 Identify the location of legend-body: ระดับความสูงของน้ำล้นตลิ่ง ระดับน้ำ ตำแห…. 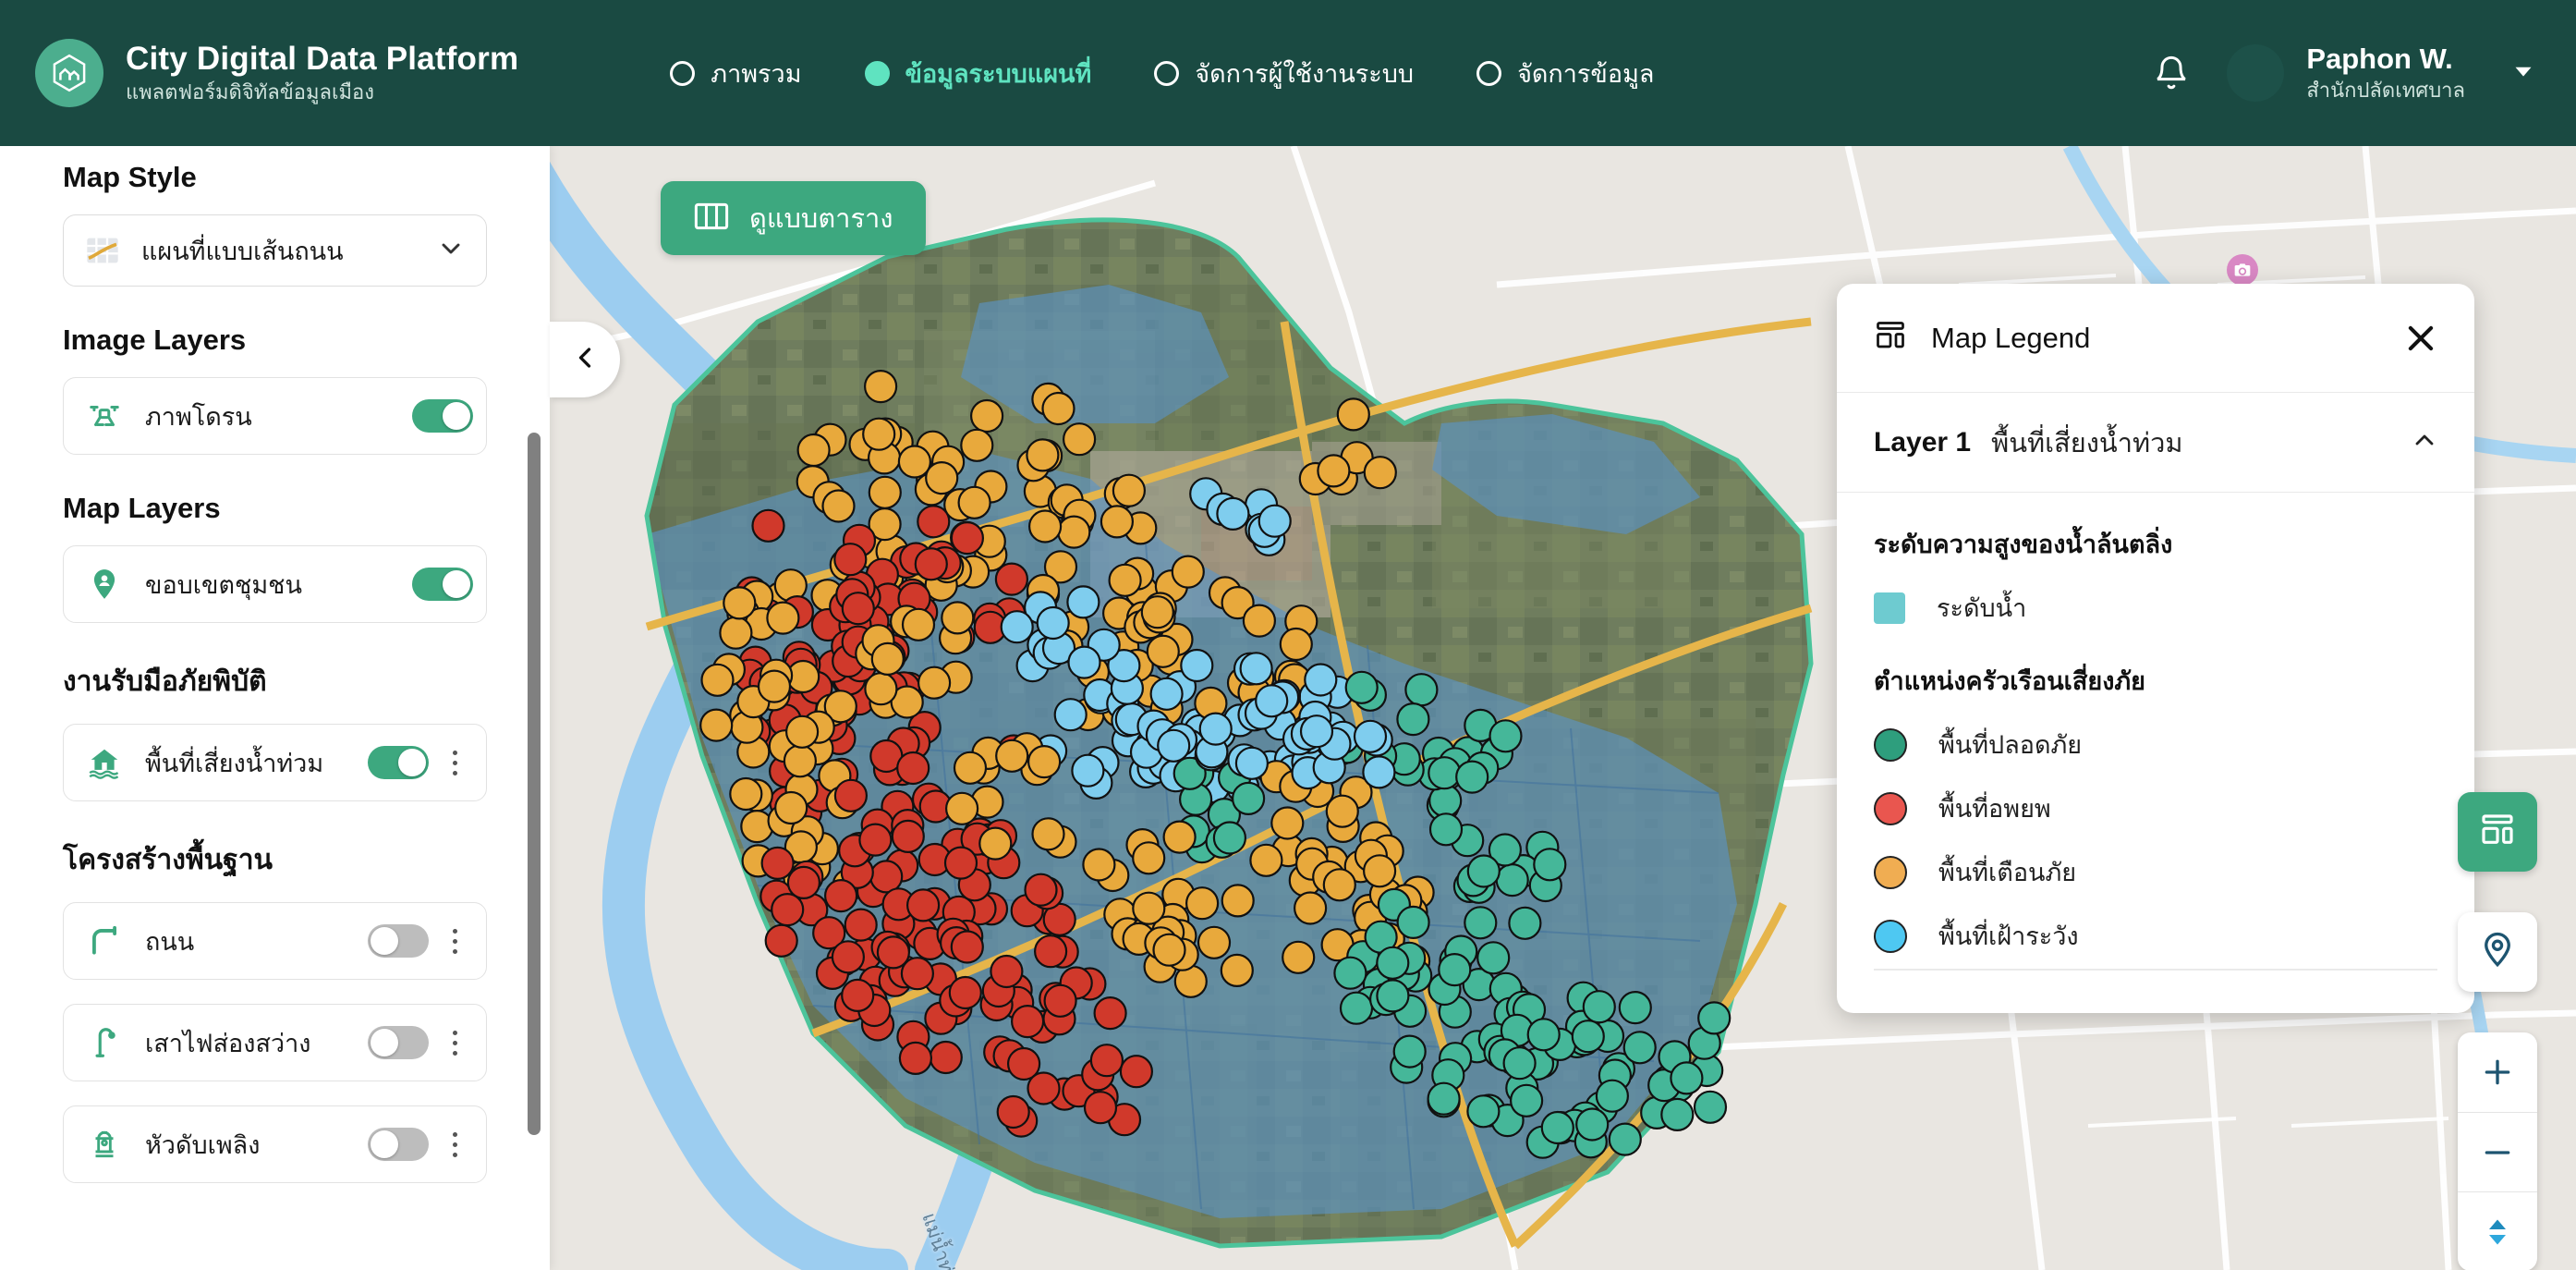
(2155, 753).